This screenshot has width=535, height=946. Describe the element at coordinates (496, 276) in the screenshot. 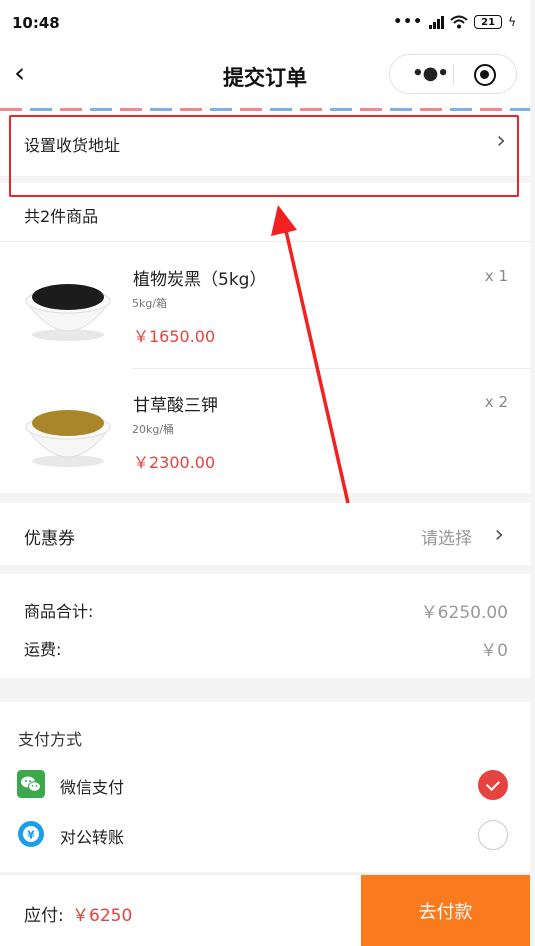

I see `item-quantity: x 1` at that location.